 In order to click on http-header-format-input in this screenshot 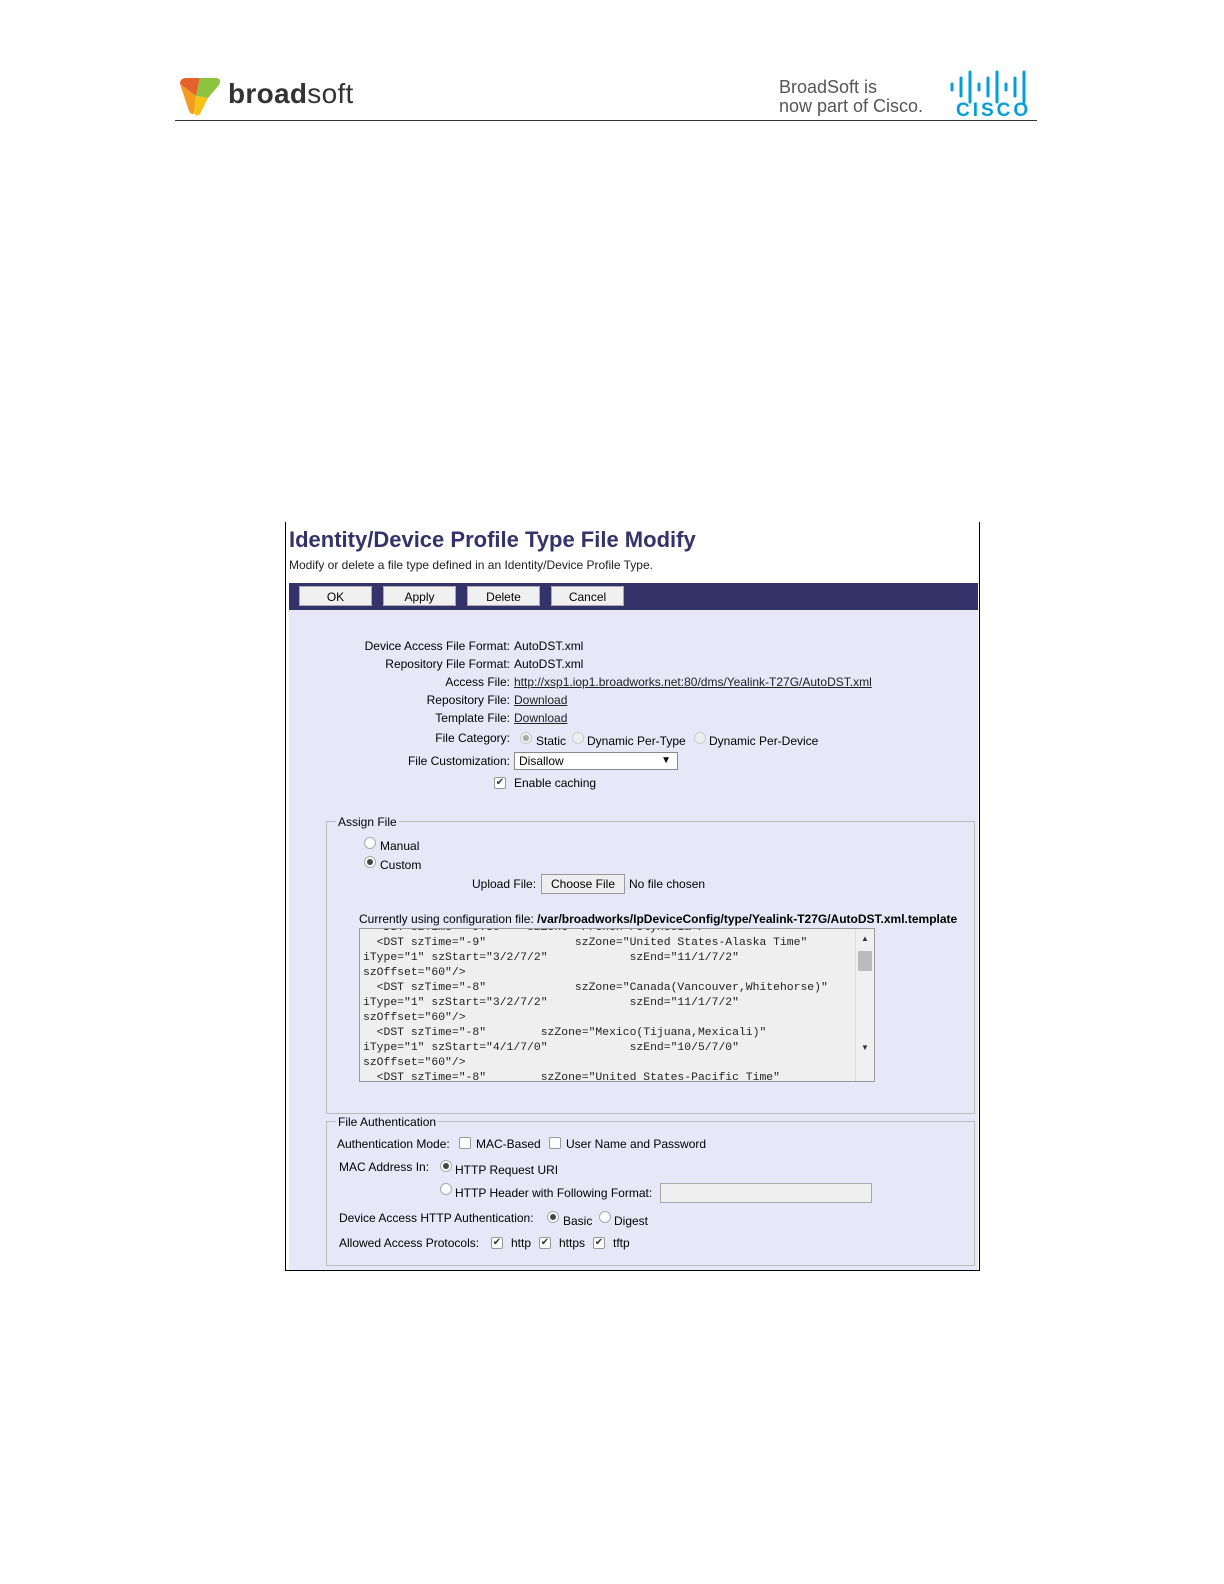, I will do `click(766, 1193)`.